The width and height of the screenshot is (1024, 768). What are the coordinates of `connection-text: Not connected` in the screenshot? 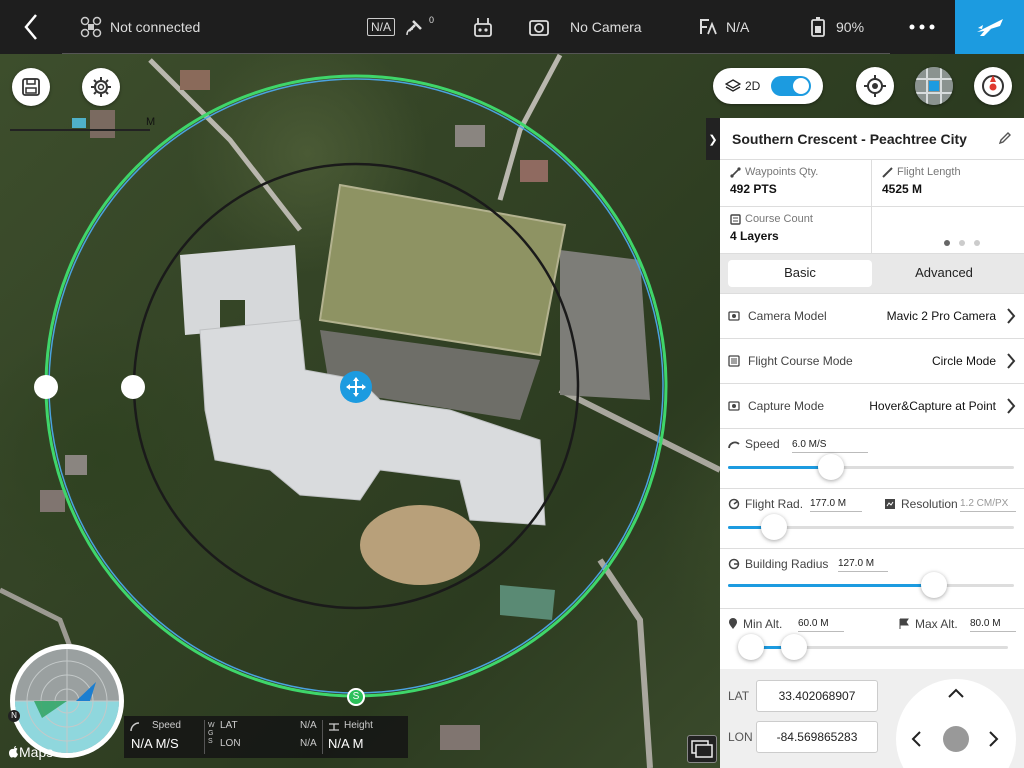 It's located at (155, 27).